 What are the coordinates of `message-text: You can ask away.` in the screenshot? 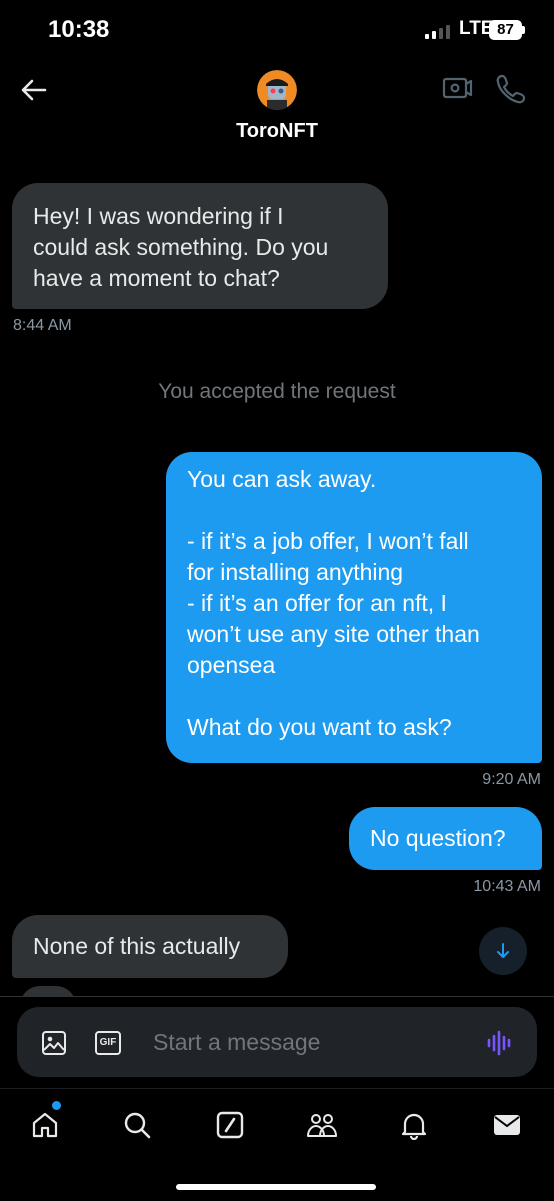 It's located at (282, 479).